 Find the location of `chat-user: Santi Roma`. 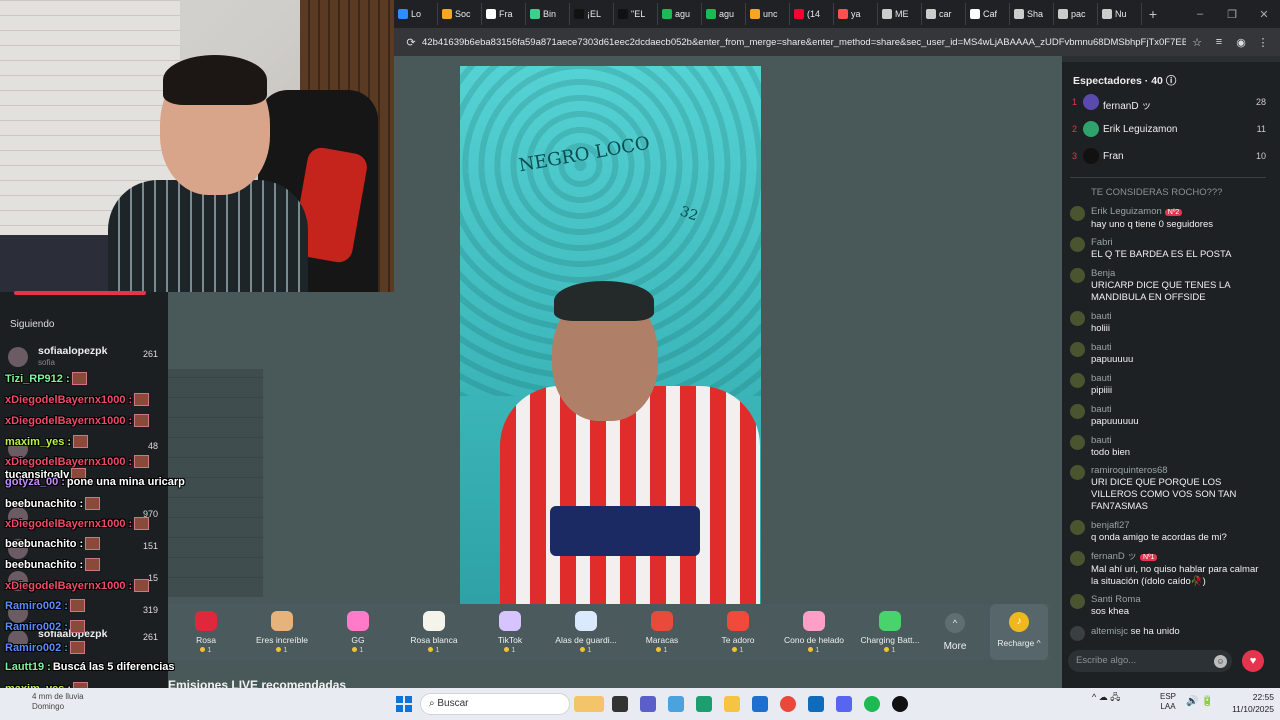

chat-user: Santi Roma is located at coordinates (1178, 600).